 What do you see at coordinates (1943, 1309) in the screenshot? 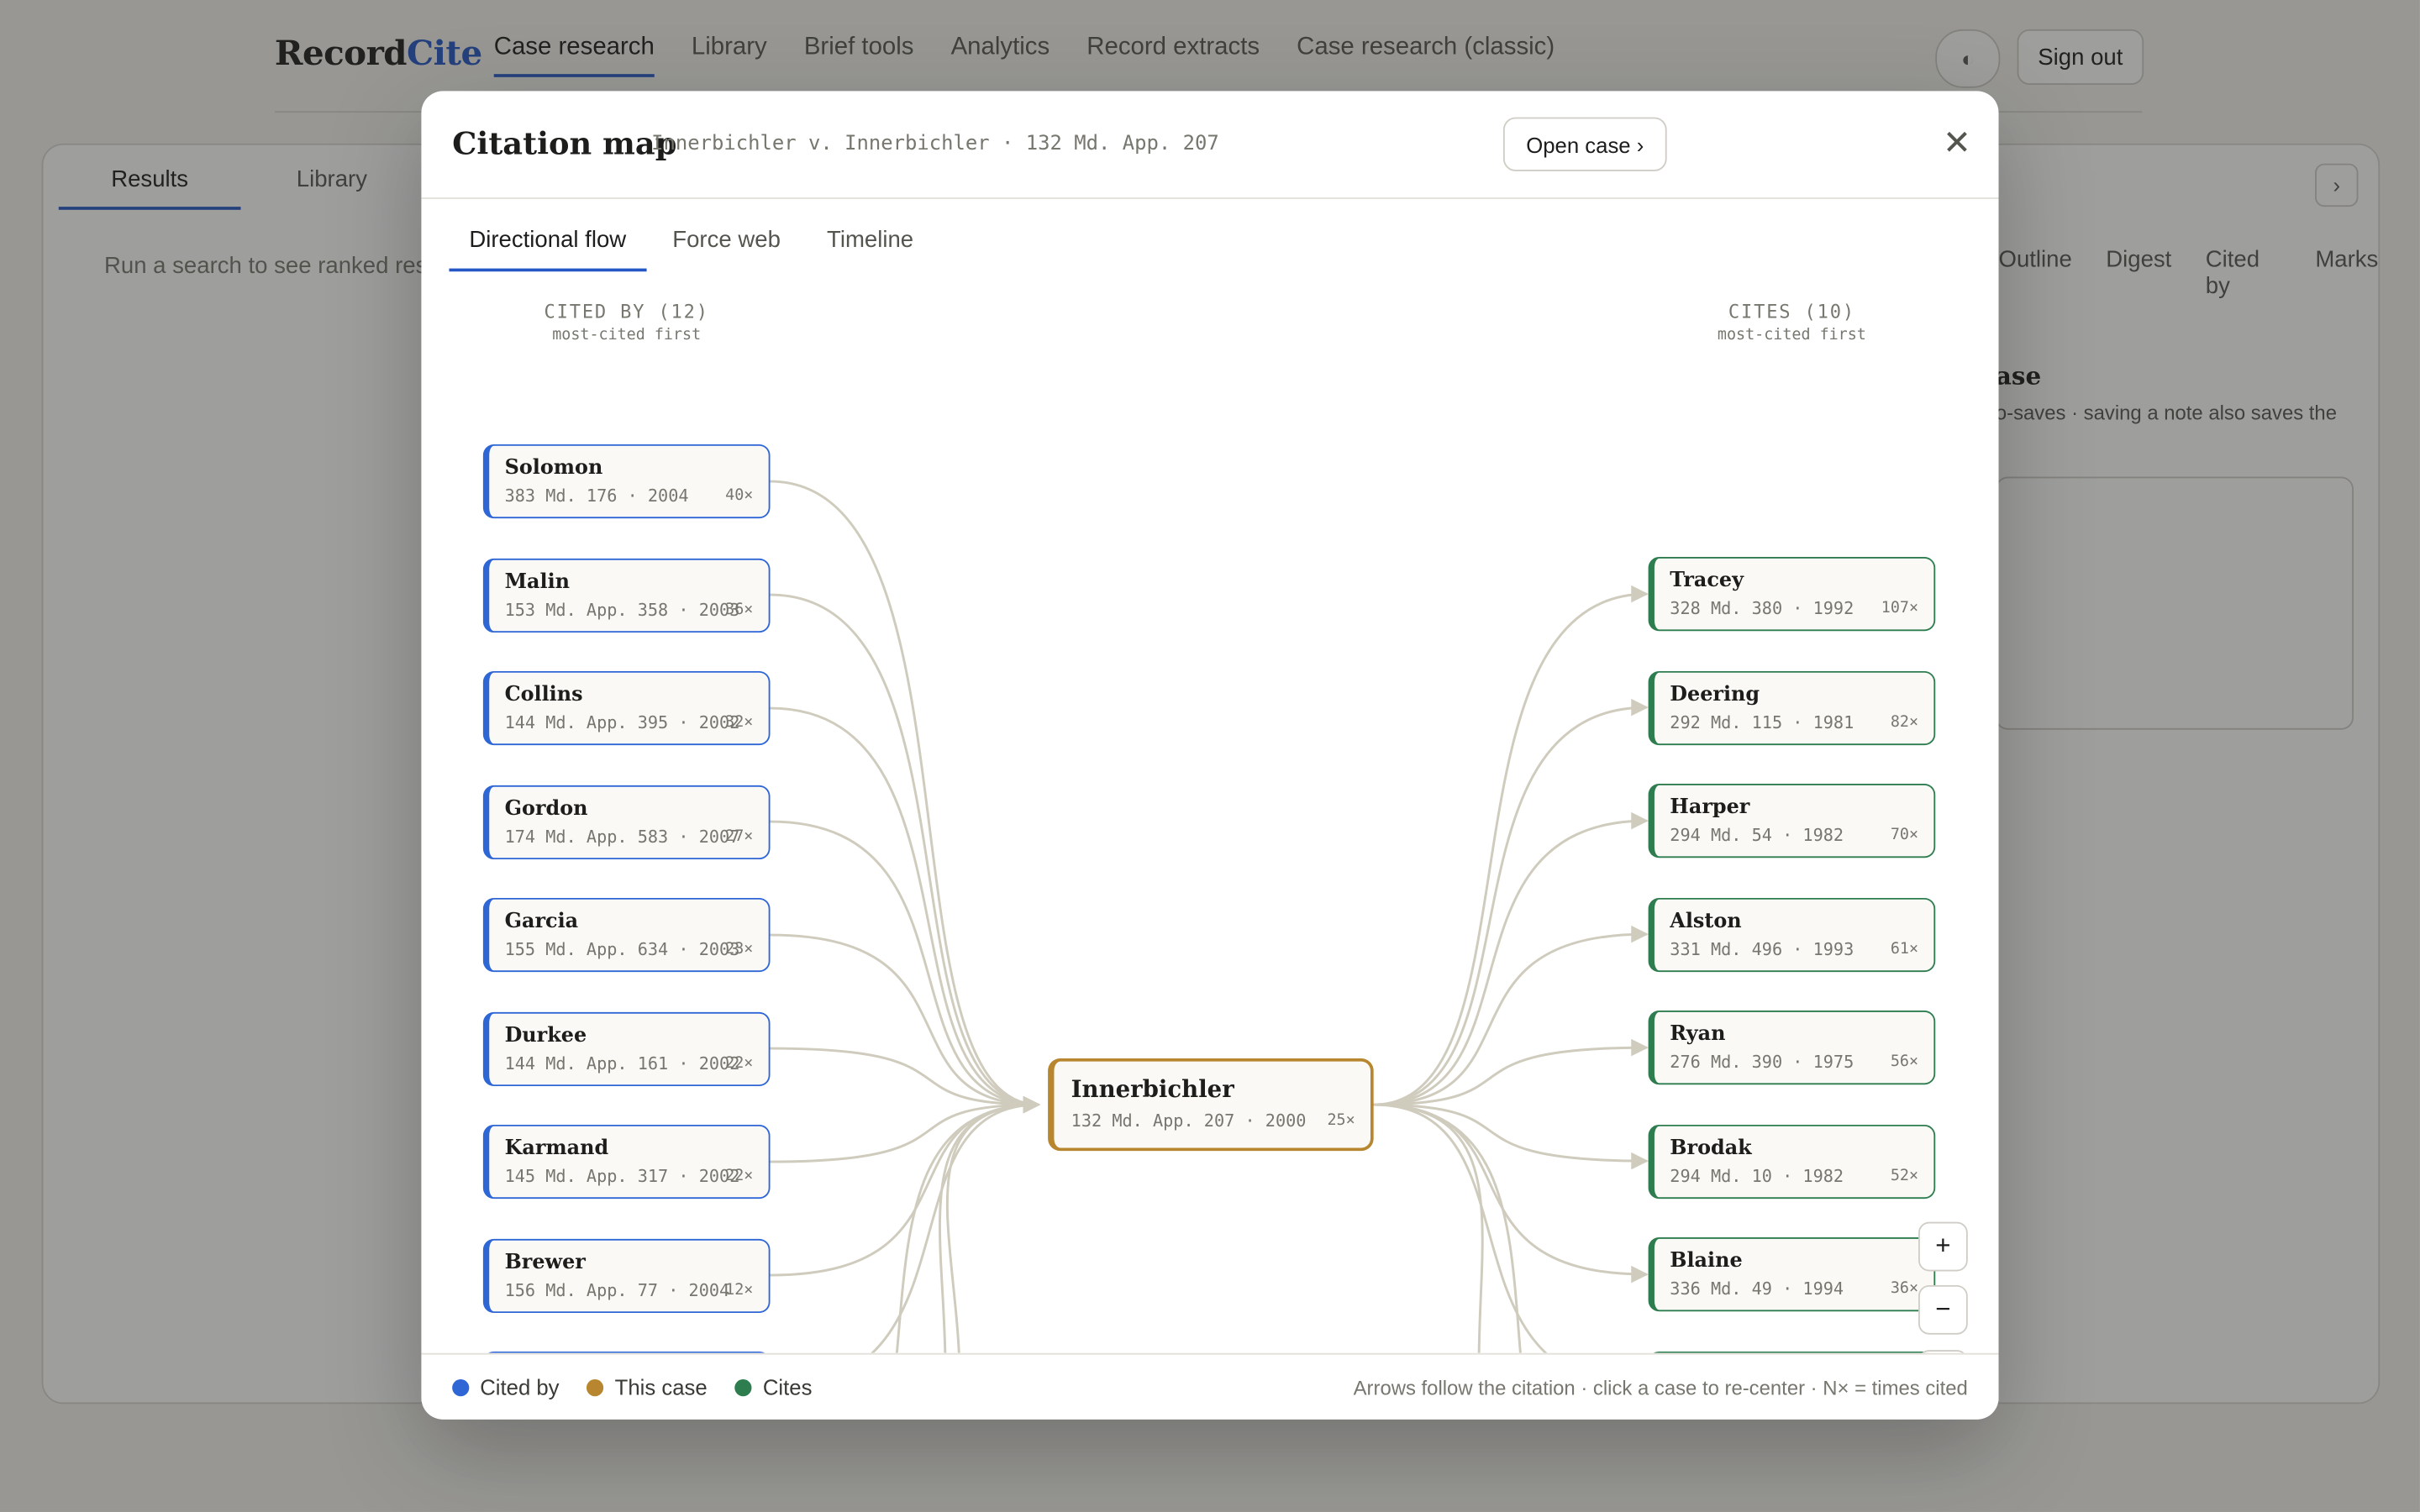
I see `zoom-out-button: −` at bounding box center [1943, 1309].